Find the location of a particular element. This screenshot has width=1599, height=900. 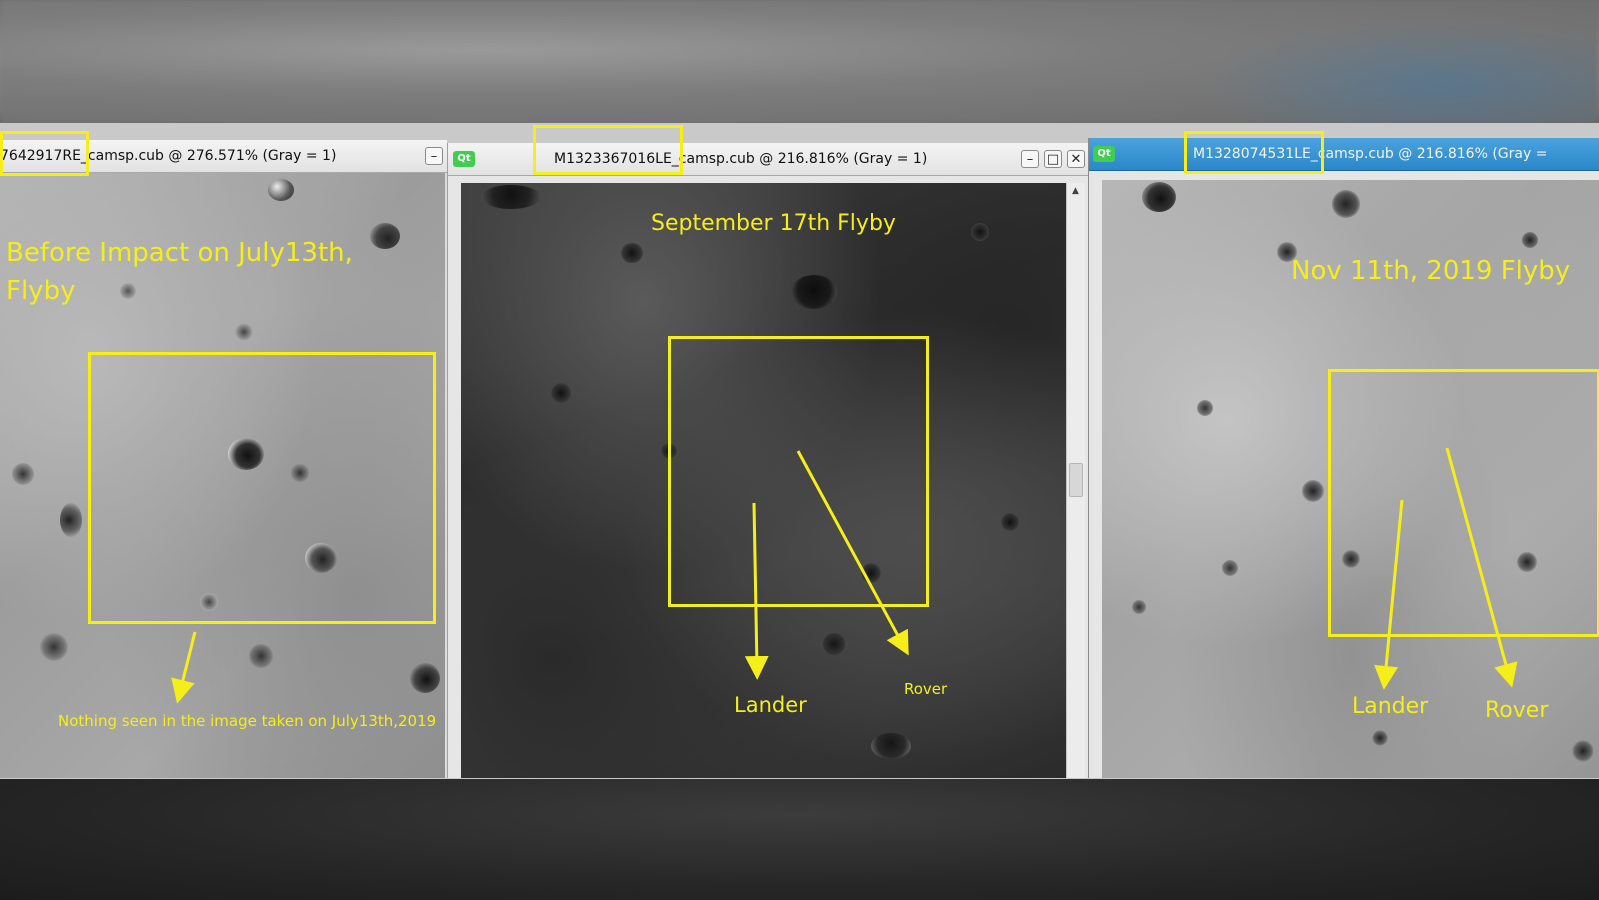

blurred-background-top is located at coordinates (799, 65).